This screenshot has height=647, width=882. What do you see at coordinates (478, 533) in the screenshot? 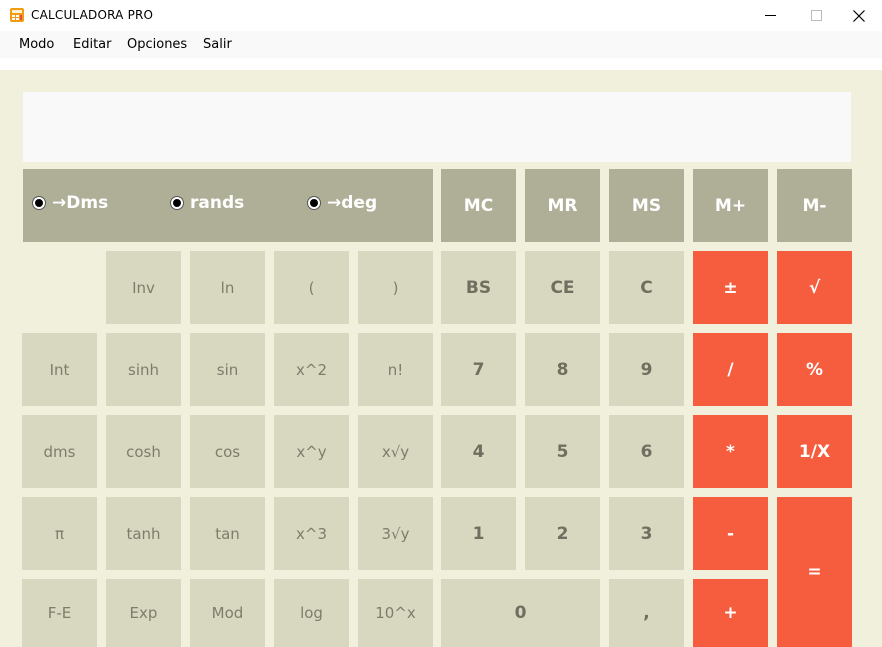
I see `digit-1-button: 1` at bounding box center [478, 533].